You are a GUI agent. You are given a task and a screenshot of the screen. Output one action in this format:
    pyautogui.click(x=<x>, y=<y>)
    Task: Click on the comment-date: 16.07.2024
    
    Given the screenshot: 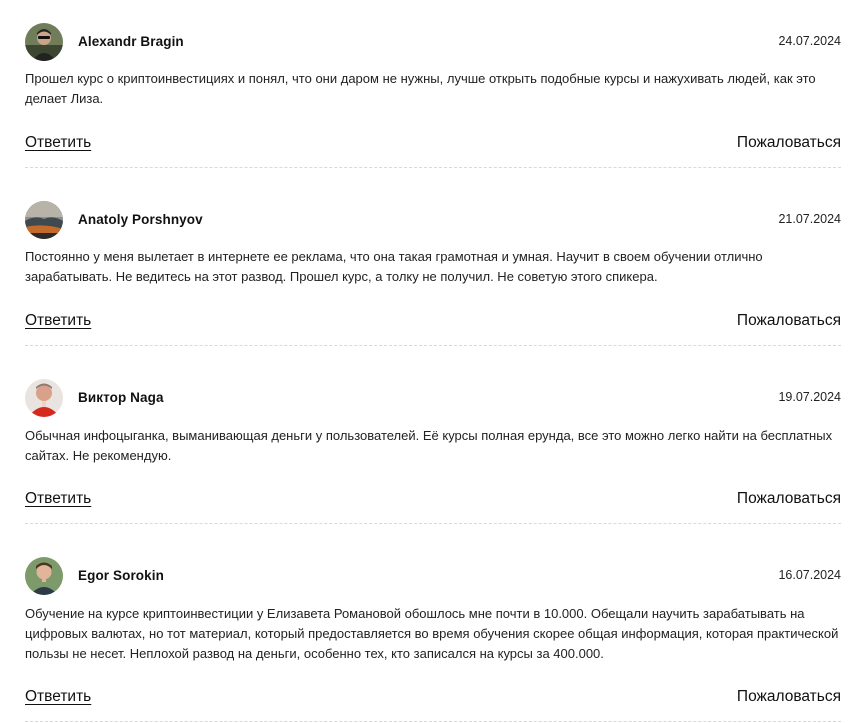 What is the action you would take?
    pyautogui.click(x=809, y=575)
    